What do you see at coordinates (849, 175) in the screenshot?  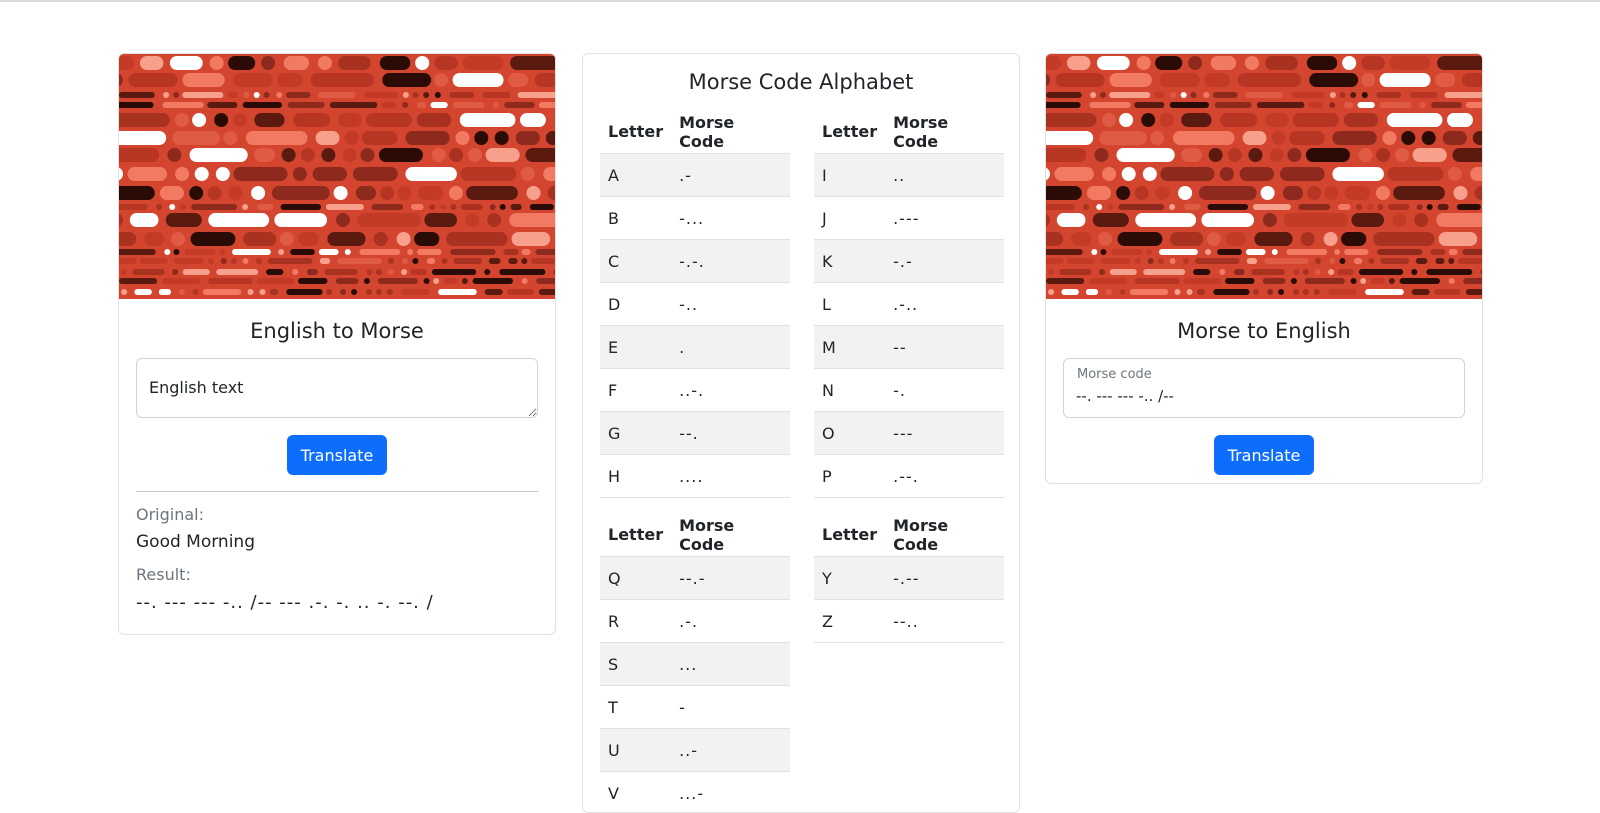 I see `letter-cell: I` at bounding box center [849, 175].